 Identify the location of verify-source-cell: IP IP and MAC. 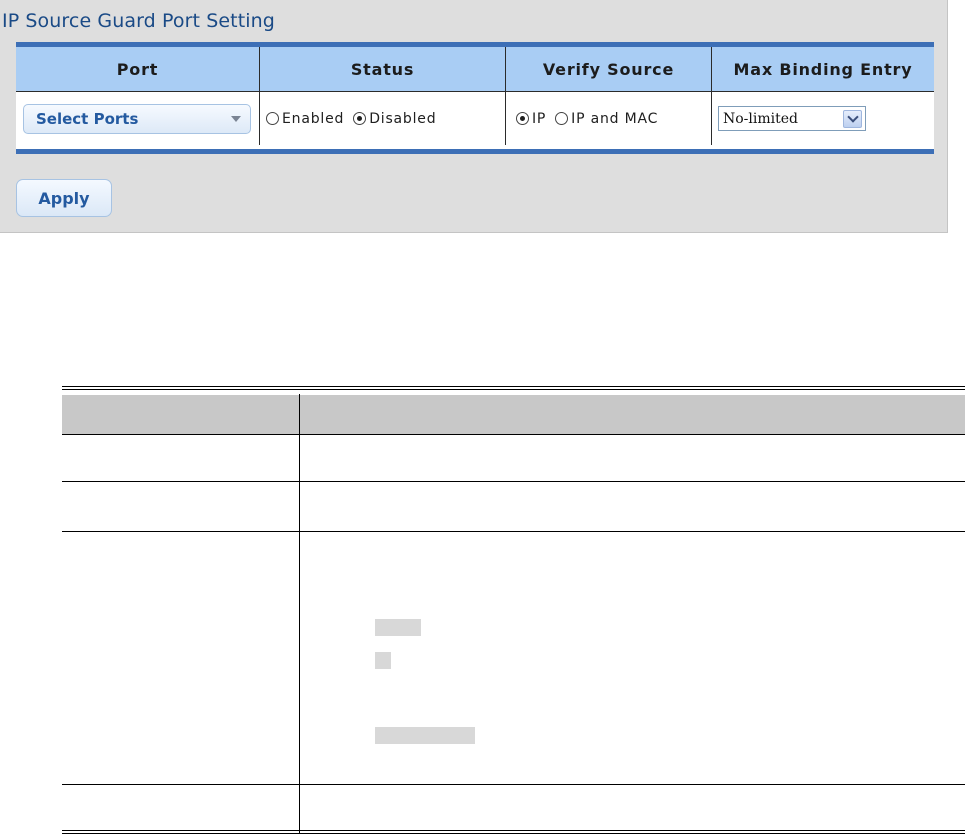
(608, 118).